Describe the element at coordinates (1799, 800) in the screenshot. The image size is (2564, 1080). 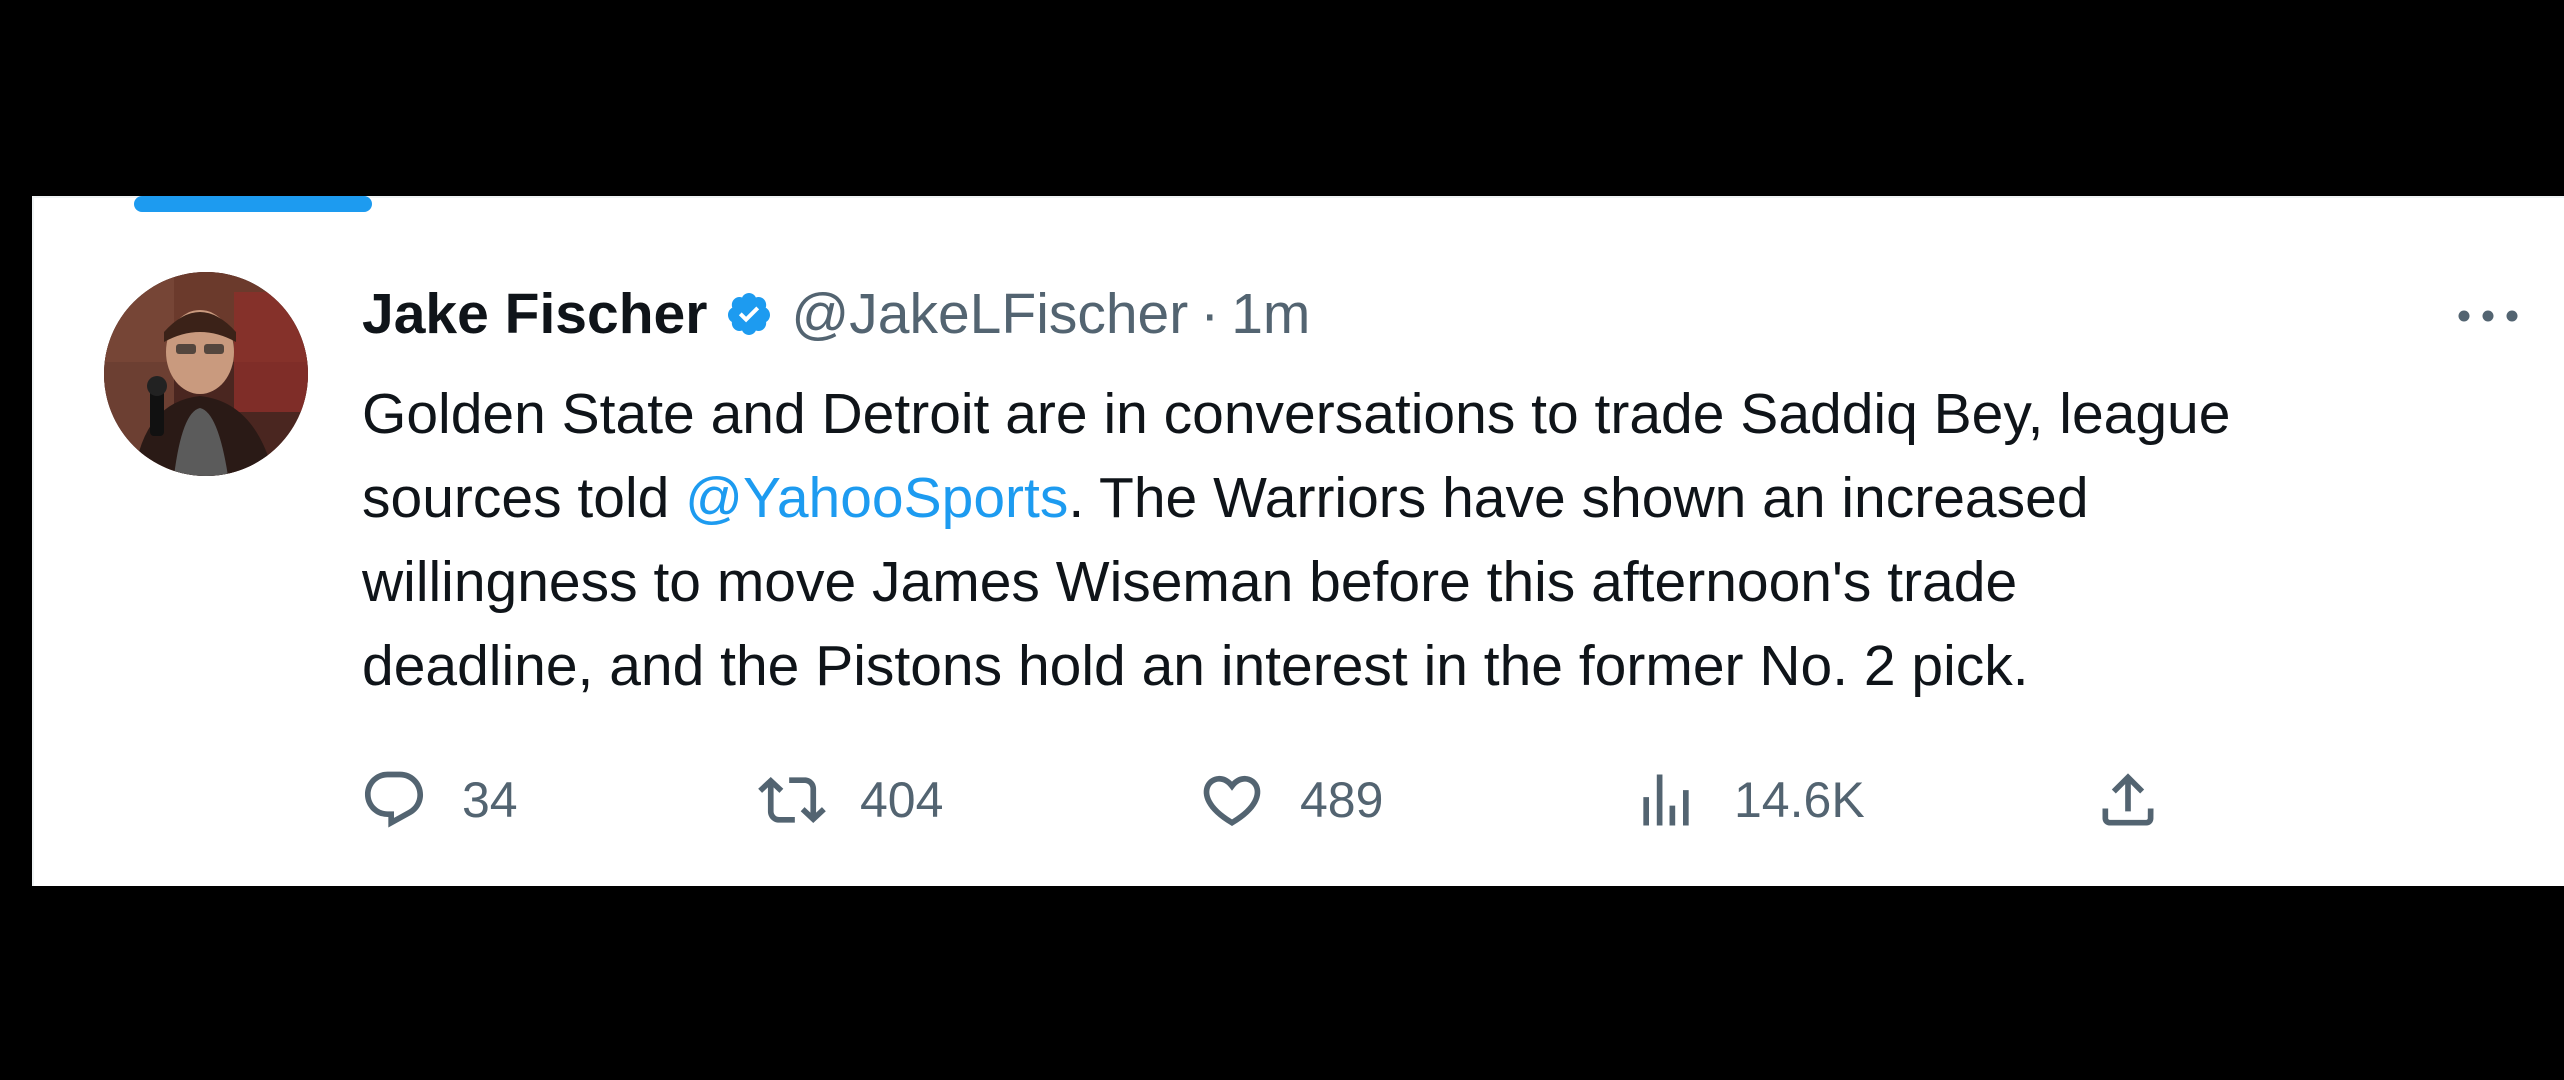
I see `views-count: 14.6K` at that location.